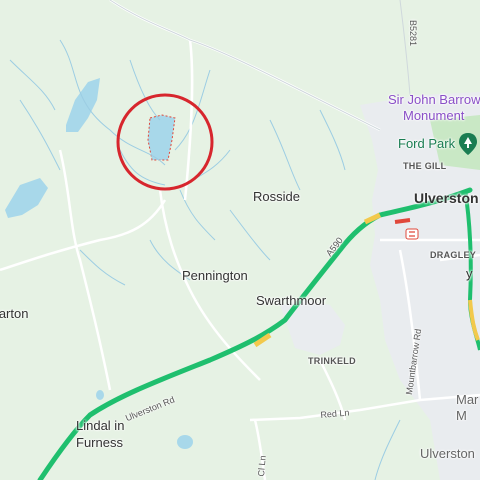 The height and width of the screenshot is (480, 480). I want to click on place-label-swarthmoor: Swarthmoor, so click(291, 300).